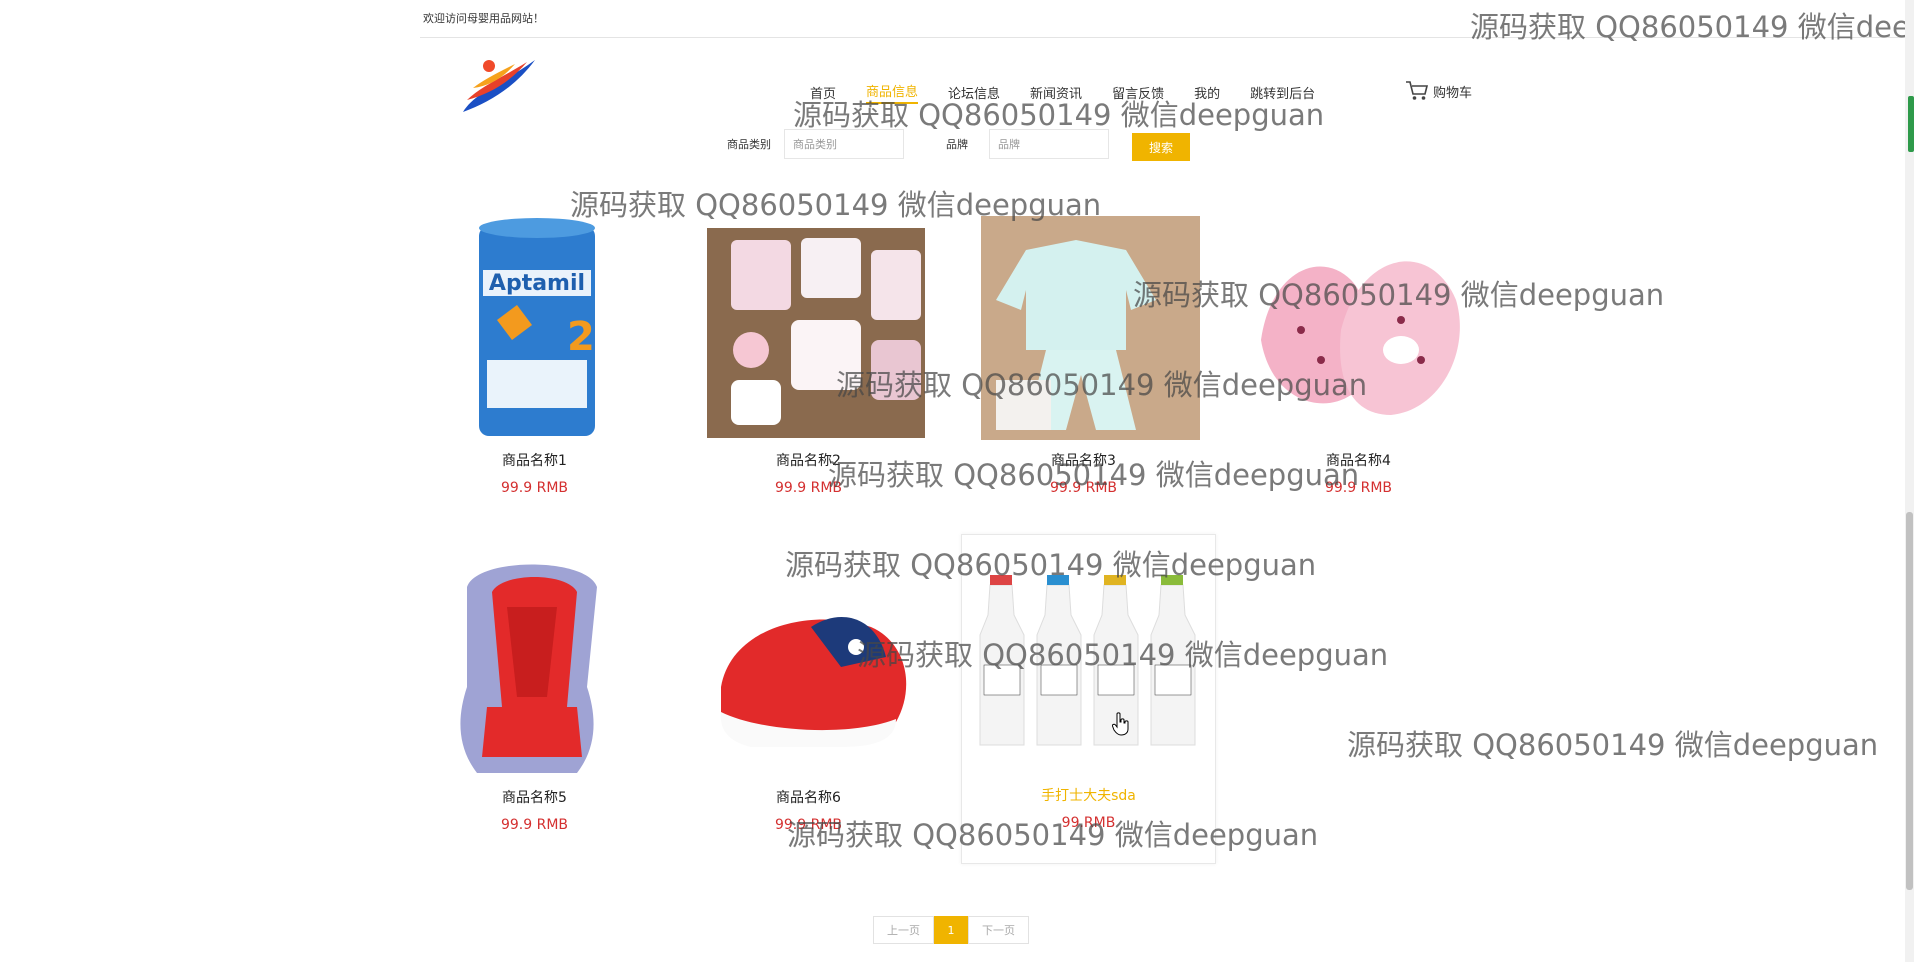 This screenshot has width=1914, height=962. Describe the element at coordinates (808, 797) in the screenshot. I see `product-name: 商品名称6` at that location.